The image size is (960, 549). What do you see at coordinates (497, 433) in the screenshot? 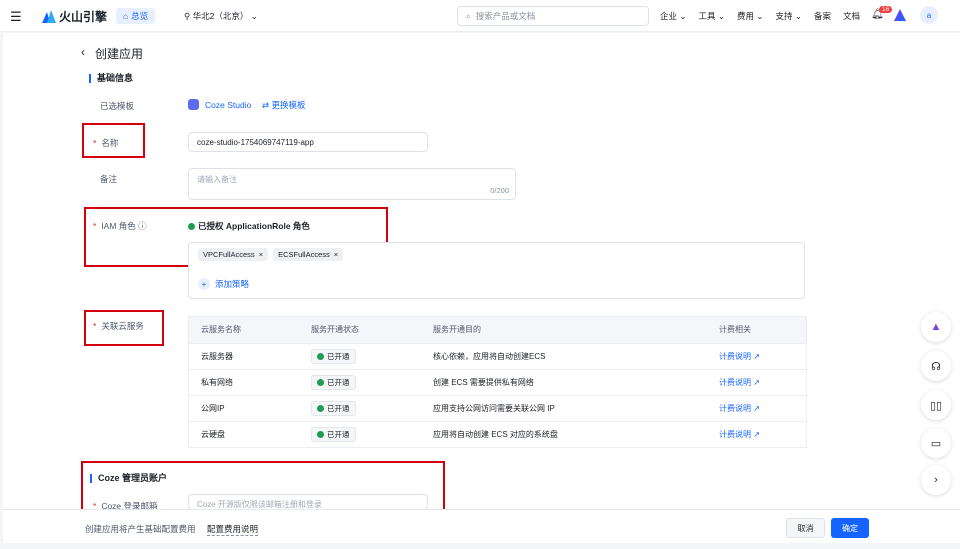
I see `table-row: 云硬盘 已开通 应用将自动创建 ECS 对应的系统盘 计费说明 ↗` at bounding box center [497, 433].